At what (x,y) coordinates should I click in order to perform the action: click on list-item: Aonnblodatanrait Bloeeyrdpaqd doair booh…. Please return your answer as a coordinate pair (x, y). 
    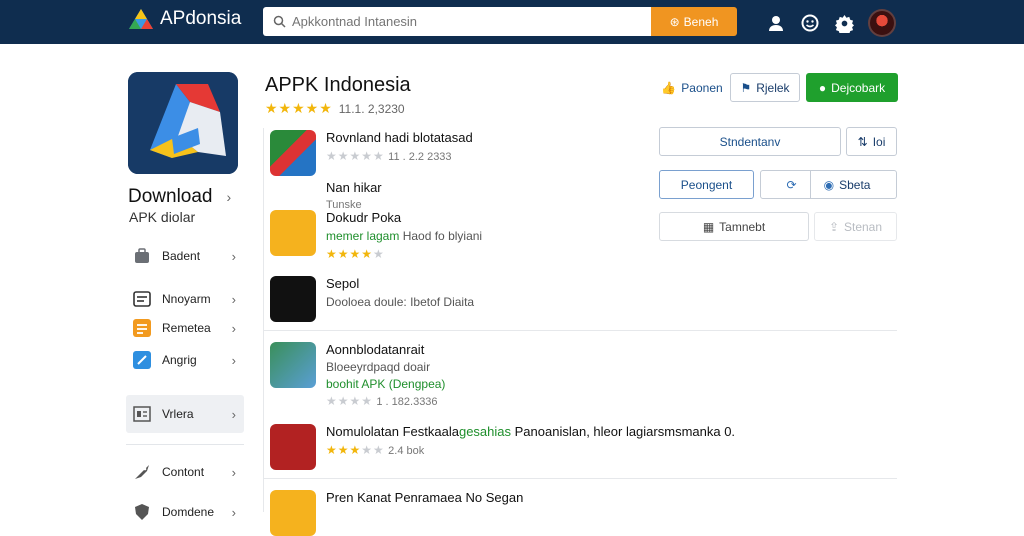
    Looking at the image, I should click on (357, 375).